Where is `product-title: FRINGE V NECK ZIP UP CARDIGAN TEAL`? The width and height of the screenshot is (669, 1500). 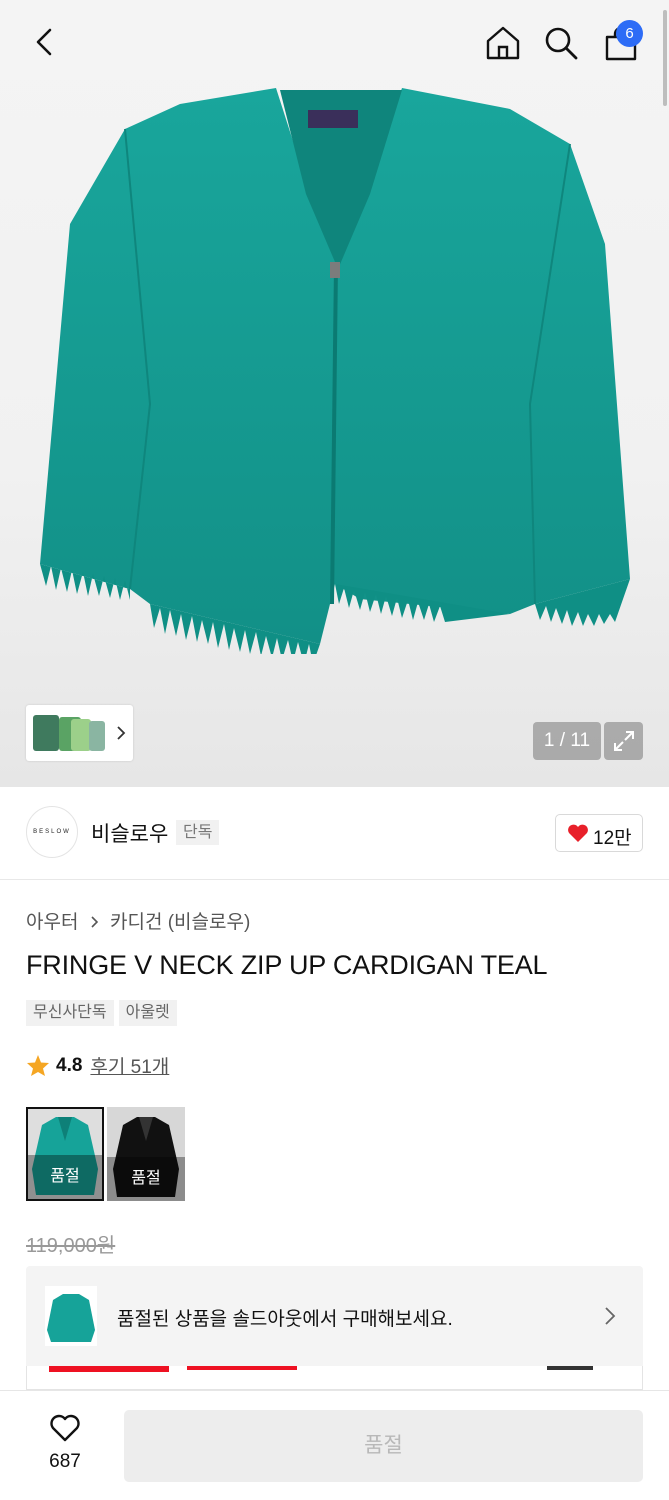 product-title: FRINGE V NECK ZIP UP CARDIGAN TEAL is located at coordinates (287, 965).